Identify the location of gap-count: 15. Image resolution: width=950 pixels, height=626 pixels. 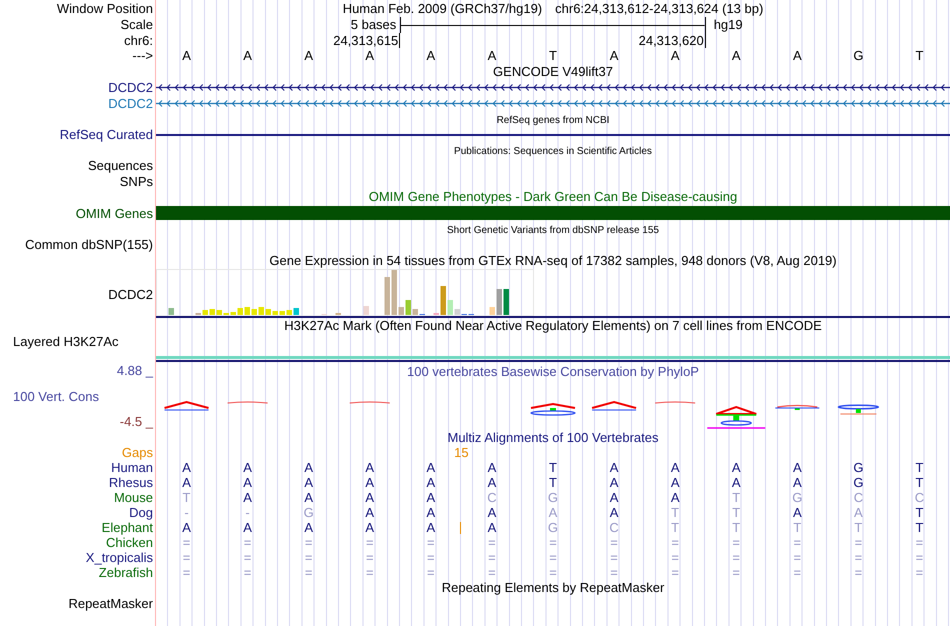
(461, 453).